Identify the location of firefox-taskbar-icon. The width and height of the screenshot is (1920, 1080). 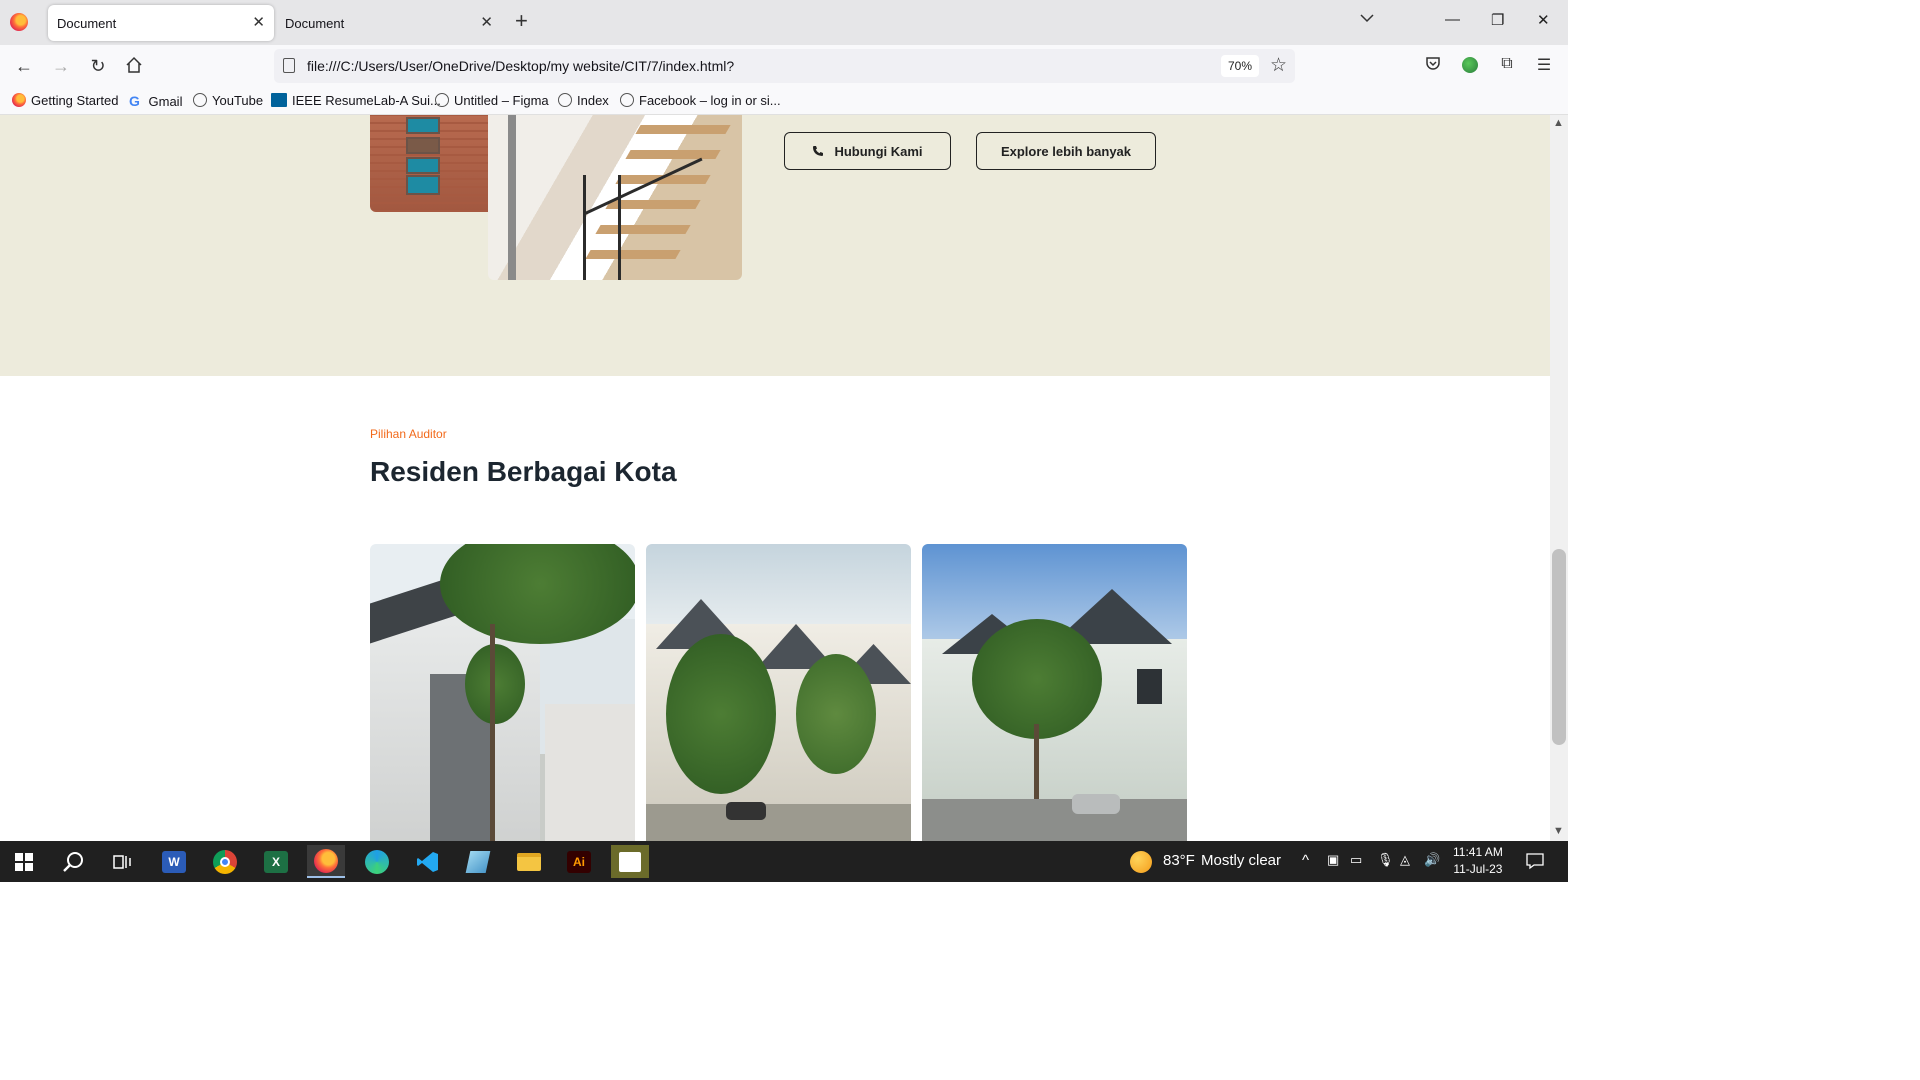
(326, 861).